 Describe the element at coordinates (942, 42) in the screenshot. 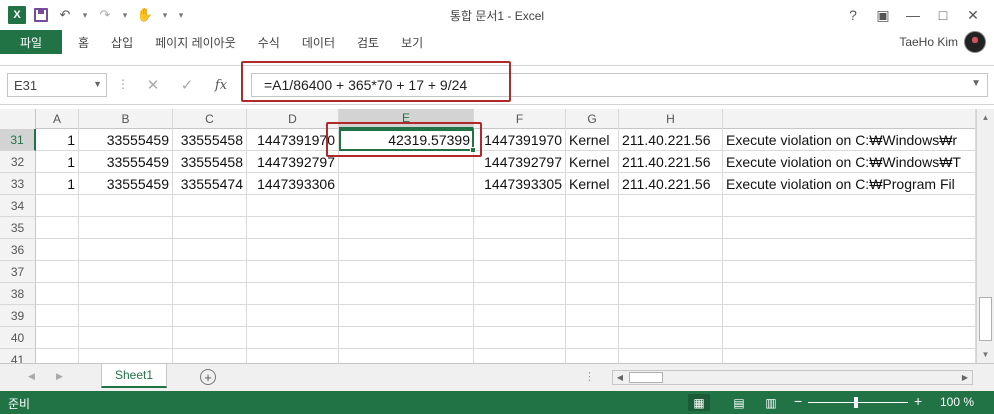

I see `user-account: TaeHo Kim` at that location.